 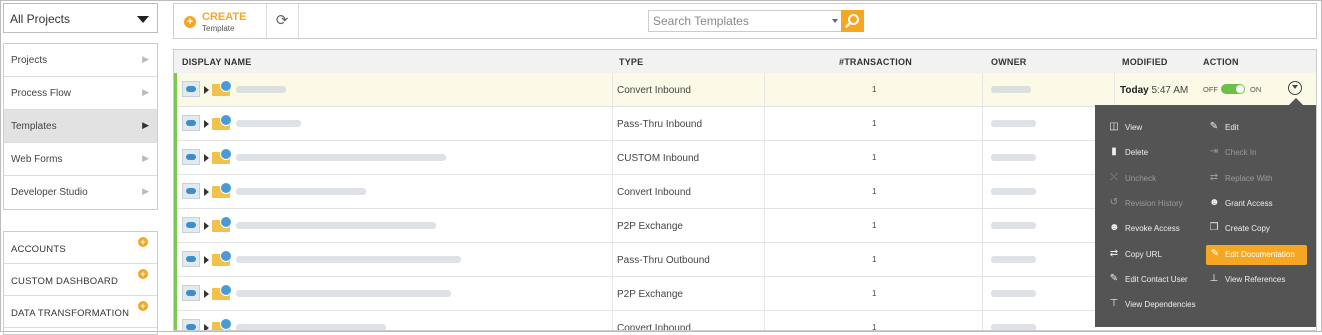 I want to click on menu-item-label: Edit Contact User, so click(x=1156, y=279).